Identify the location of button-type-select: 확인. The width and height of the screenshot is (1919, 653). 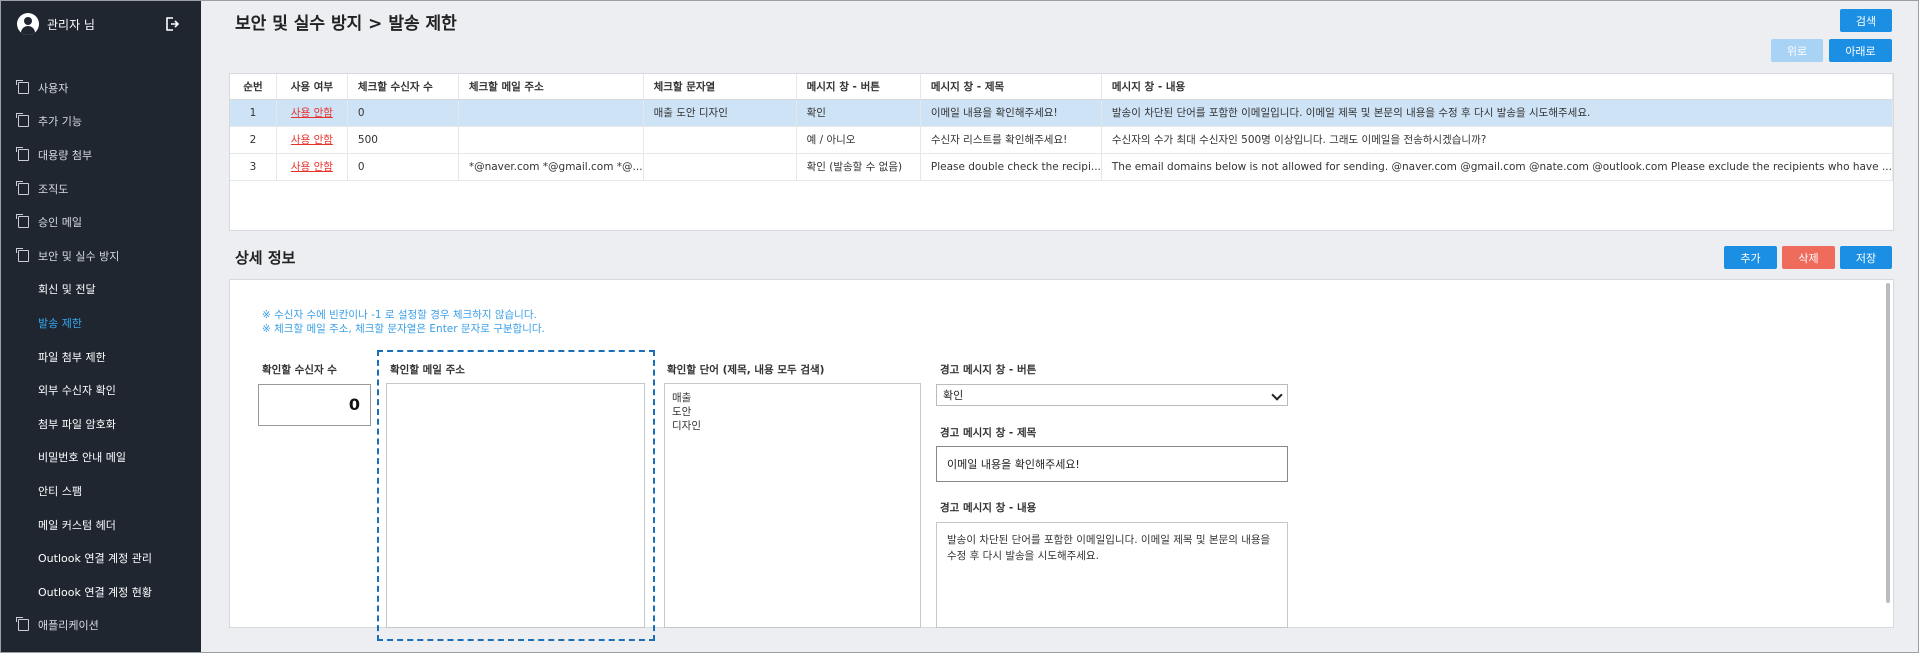
(1112, 395).